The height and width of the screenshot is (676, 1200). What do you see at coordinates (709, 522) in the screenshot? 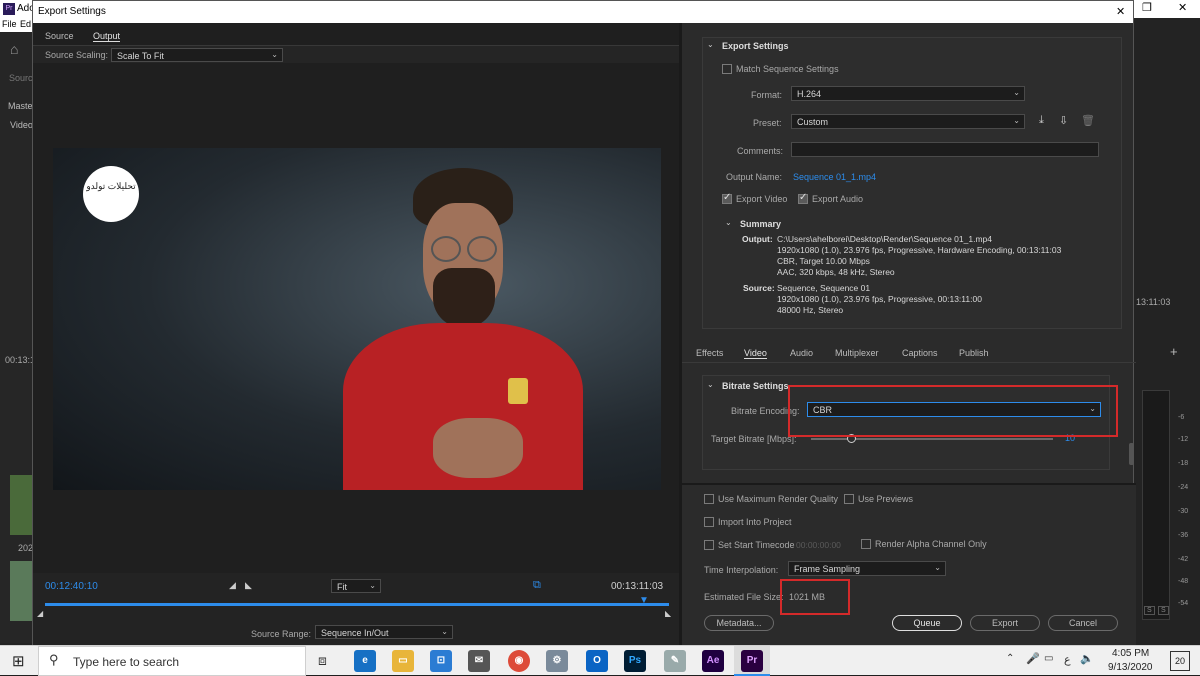
I see `import-project-checkbox` at bounding box center [709, 522].